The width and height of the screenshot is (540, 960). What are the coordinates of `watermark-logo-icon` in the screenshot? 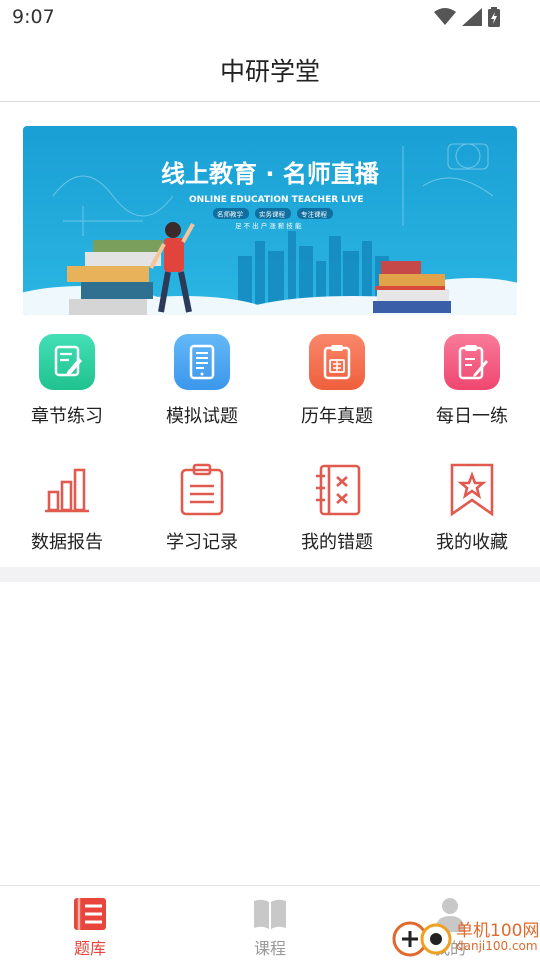 It's located at (422, 939).